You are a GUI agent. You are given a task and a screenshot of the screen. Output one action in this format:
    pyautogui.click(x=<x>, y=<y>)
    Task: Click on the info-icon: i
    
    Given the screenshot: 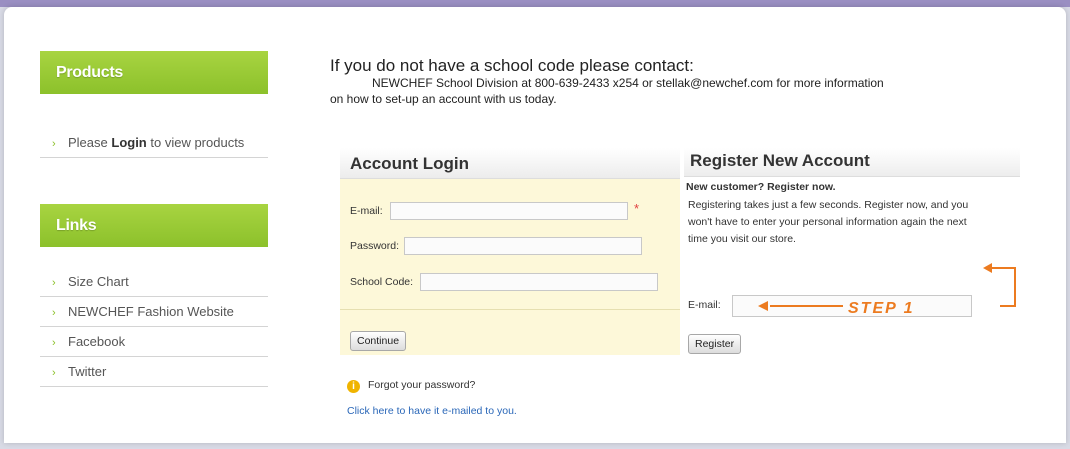 What is the action you would take?
    pyautogui.click(x=353, y=386)
    